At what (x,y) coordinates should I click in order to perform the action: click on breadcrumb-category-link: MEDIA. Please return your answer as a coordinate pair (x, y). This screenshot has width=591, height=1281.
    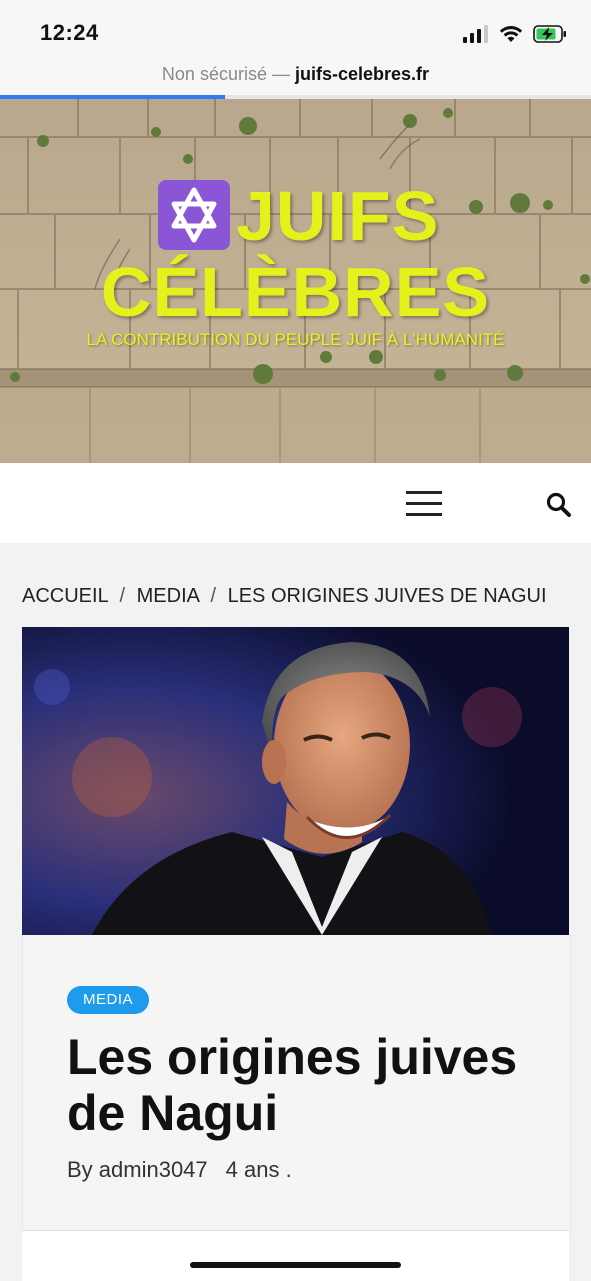
    Looking at the image, I should click on (168, 596).